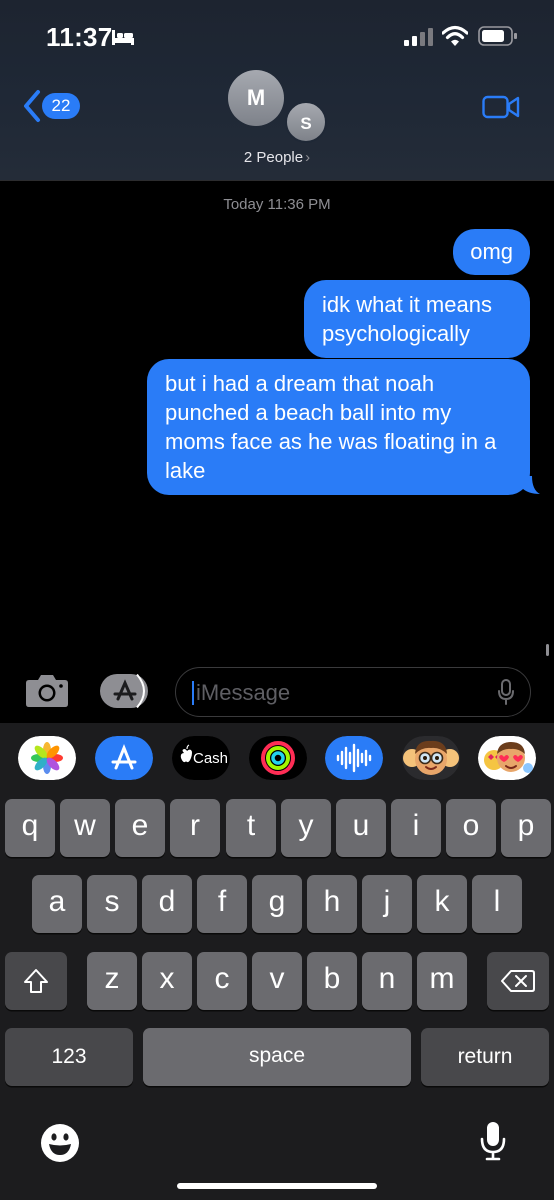  I want to click on app-store-app-icon, so click(124, 758).